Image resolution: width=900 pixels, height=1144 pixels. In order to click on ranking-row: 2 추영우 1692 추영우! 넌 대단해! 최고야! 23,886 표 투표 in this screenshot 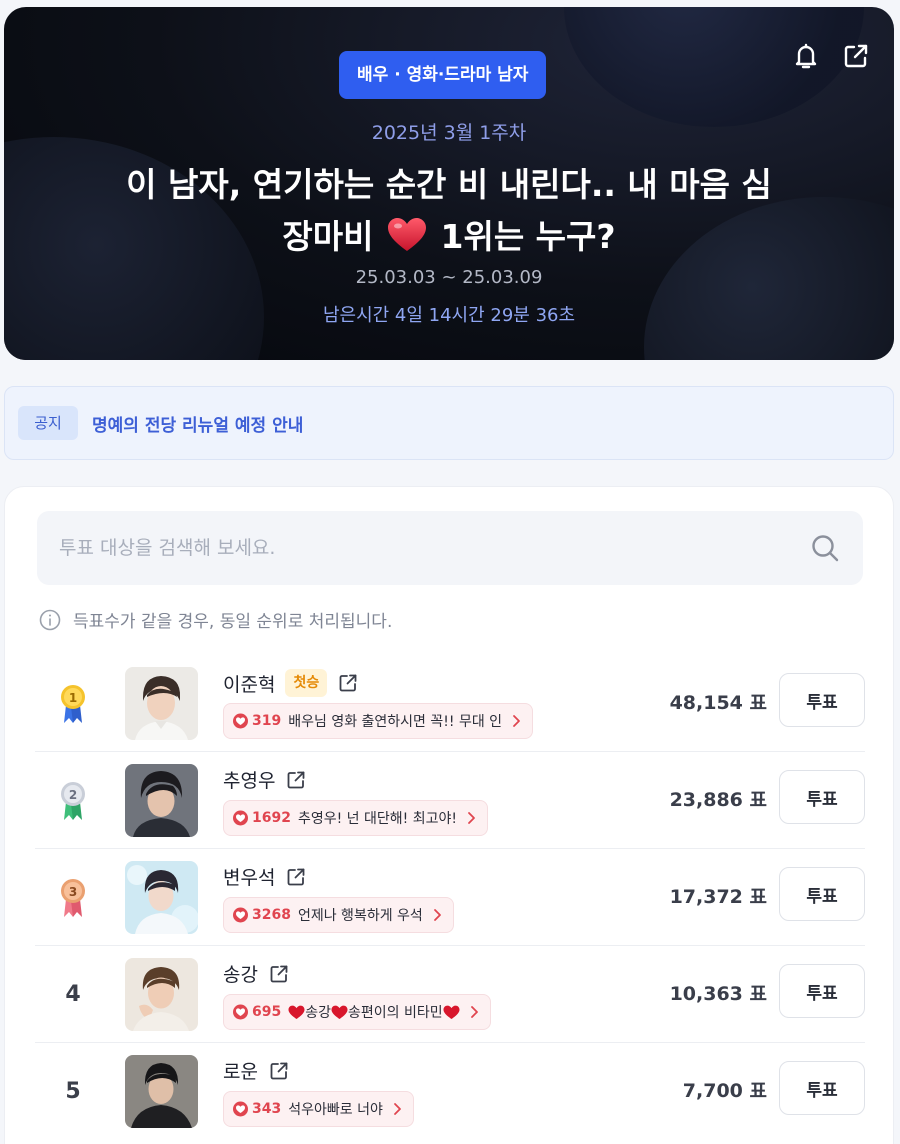, I will do `click(450, 800)`.